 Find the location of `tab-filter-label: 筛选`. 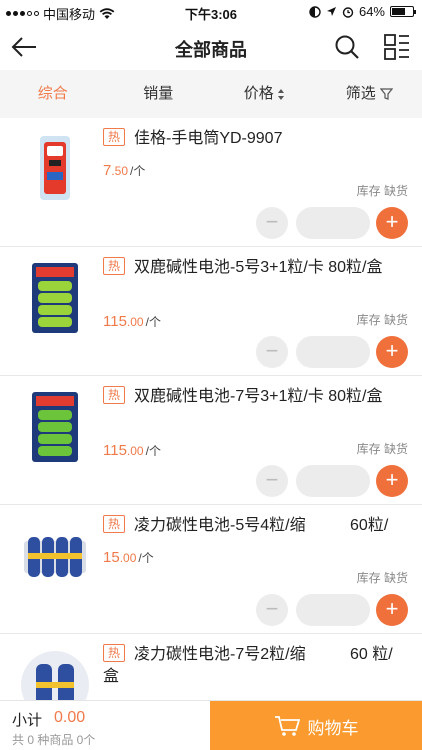

tab-filter-label: 筛选 is located at coordinates (360, 93).